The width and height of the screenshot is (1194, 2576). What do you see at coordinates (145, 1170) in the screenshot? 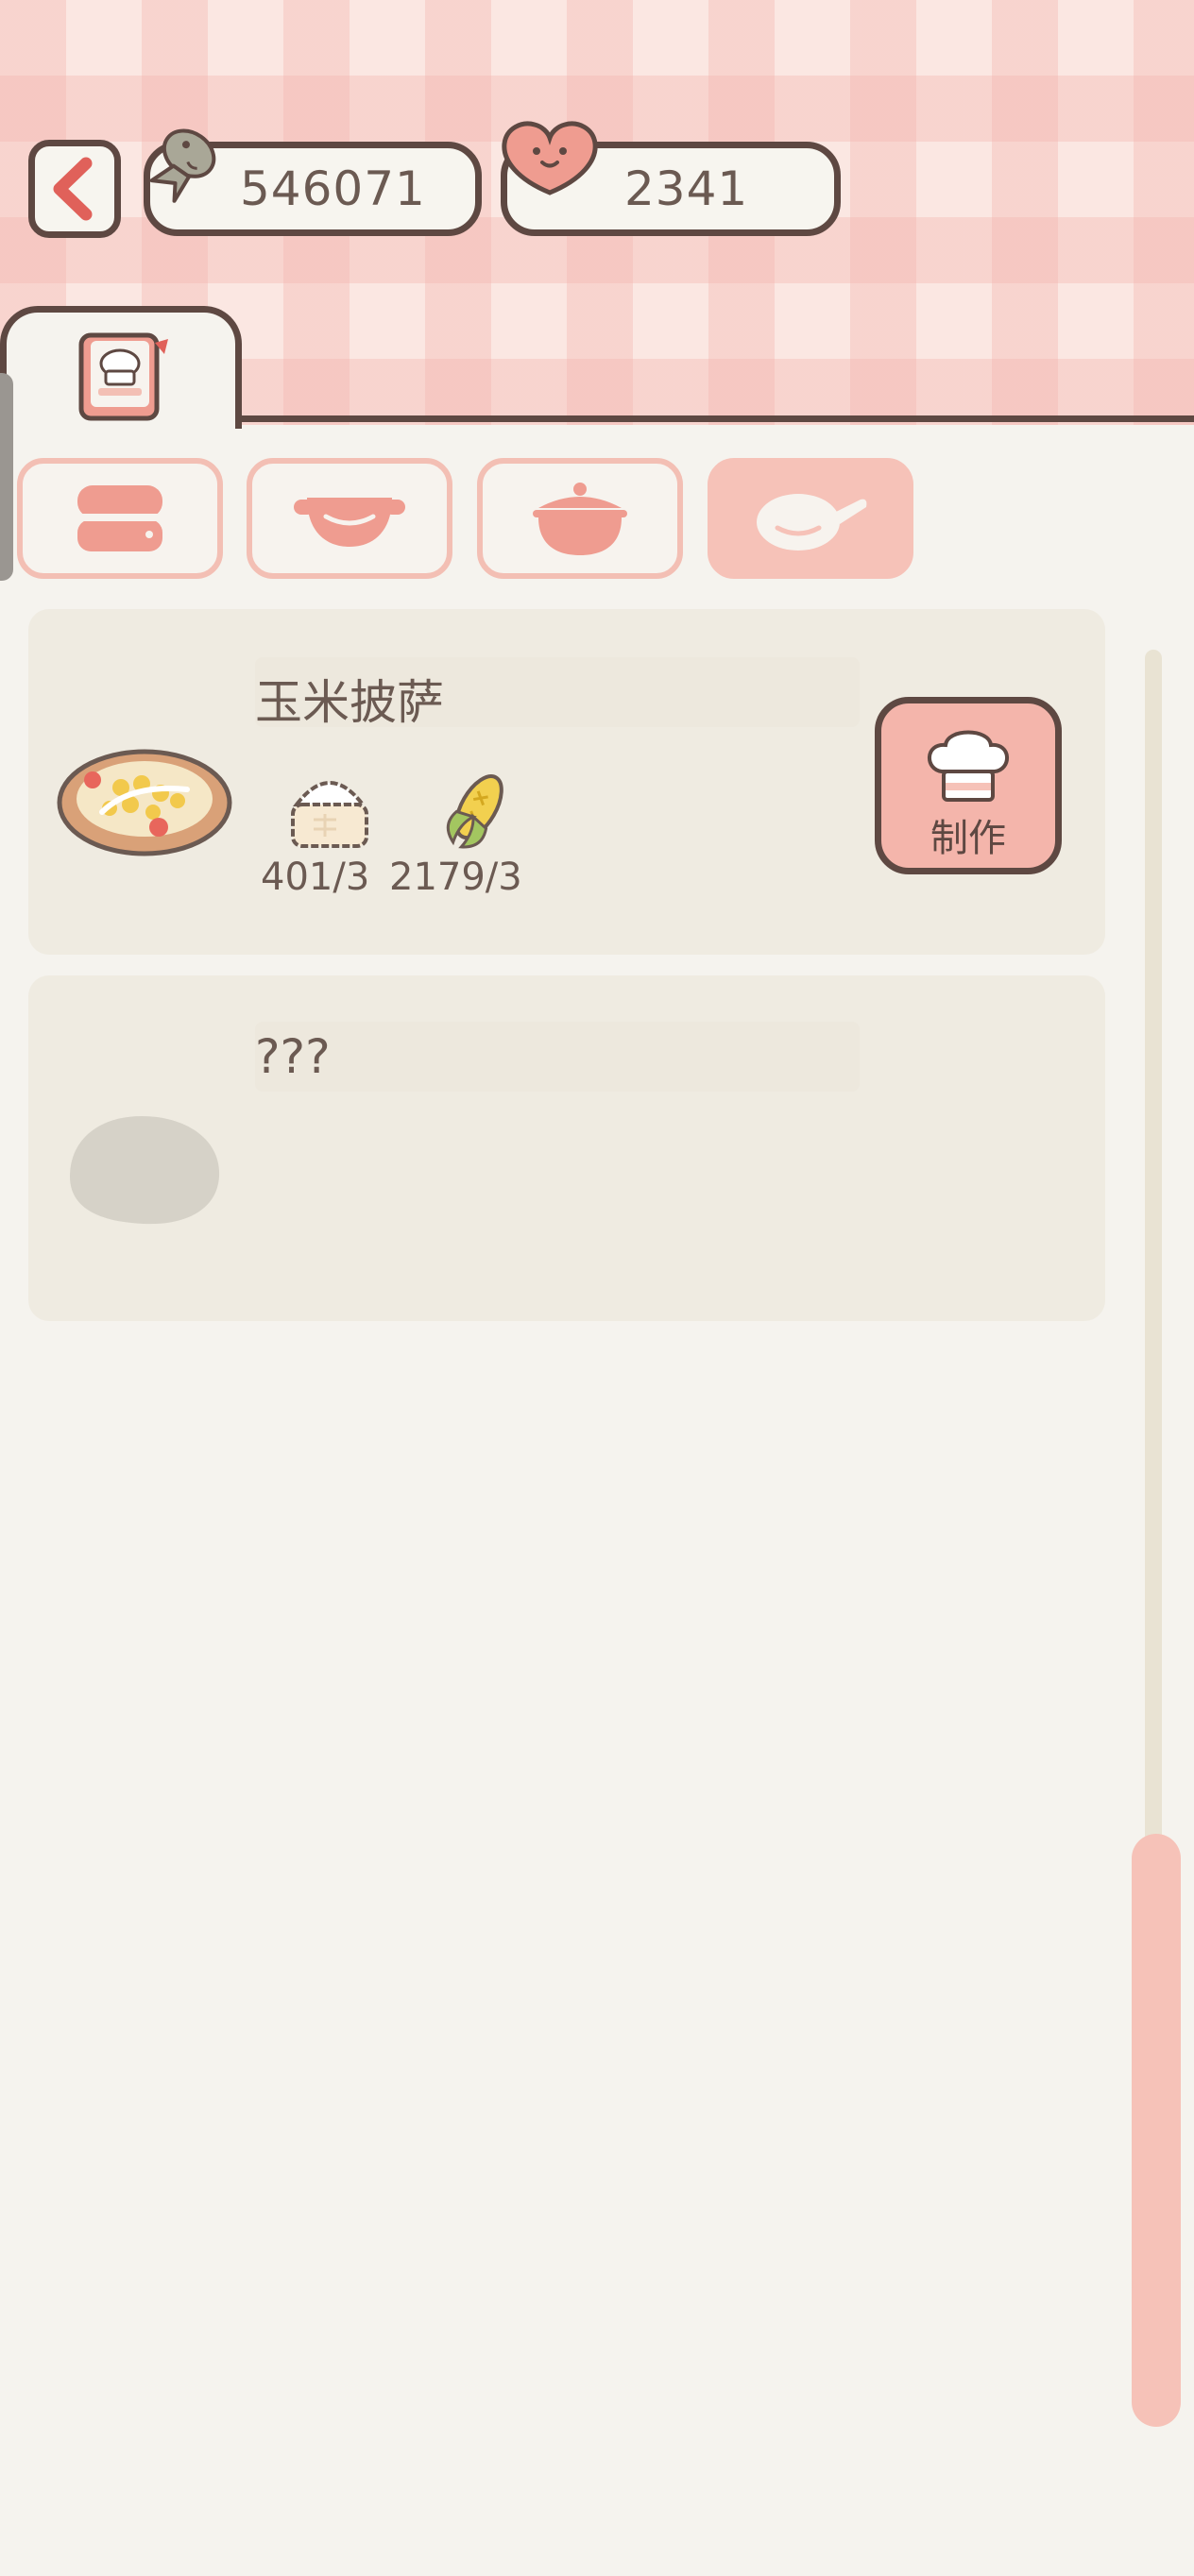
I see `unknown-dish-icon` at bounding box center [145, 1170].